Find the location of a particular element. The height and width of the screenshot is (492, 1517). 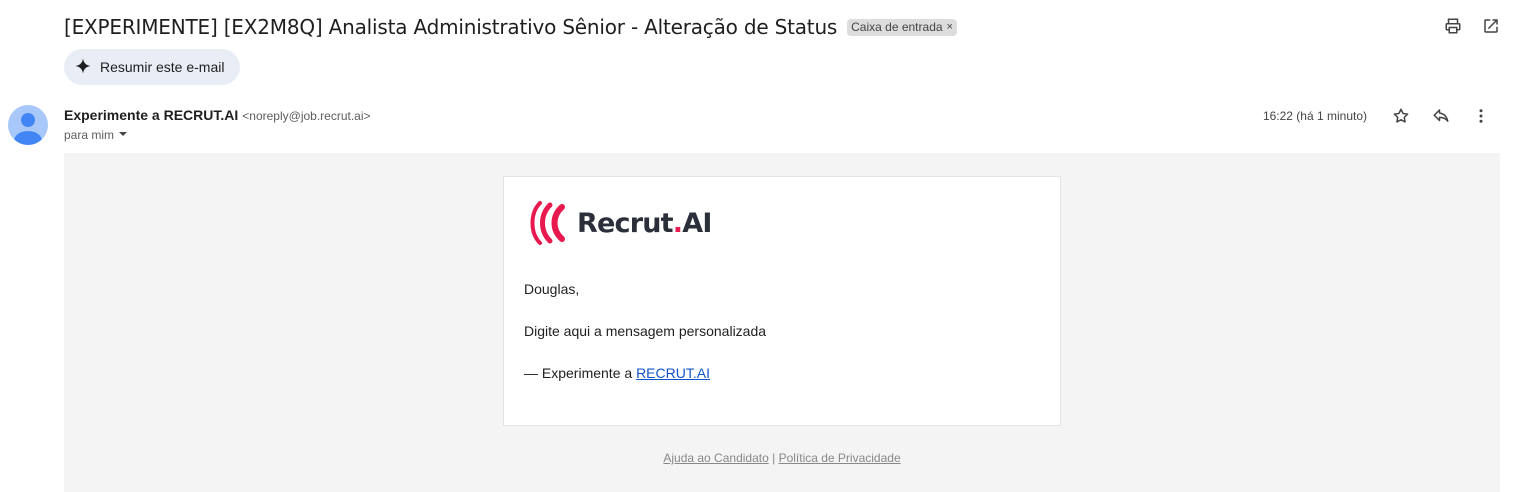

recipient-row: para mim is located at coordinates (96, 135).